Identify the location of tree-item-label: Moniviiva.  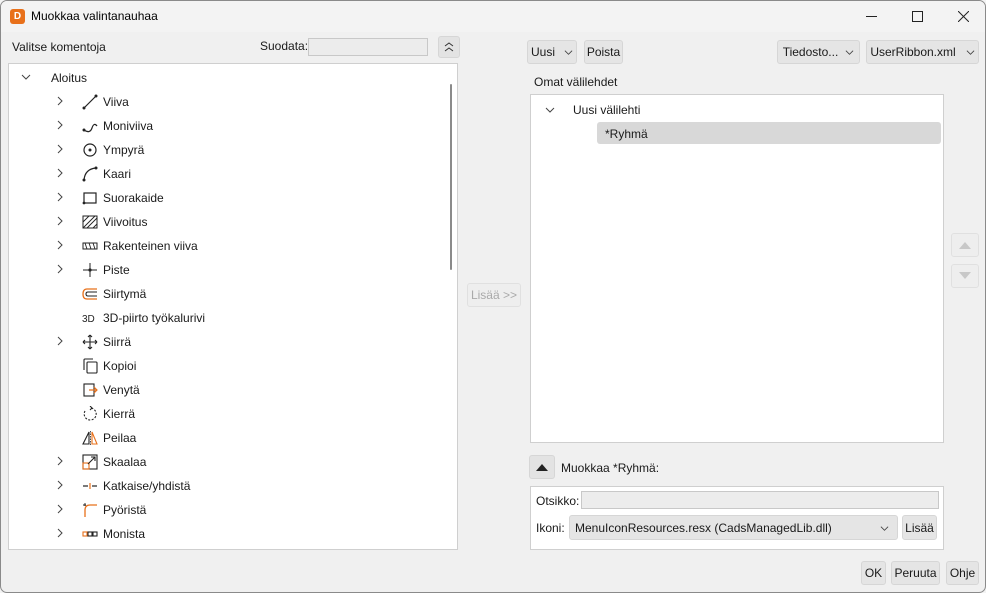
(128, 126).